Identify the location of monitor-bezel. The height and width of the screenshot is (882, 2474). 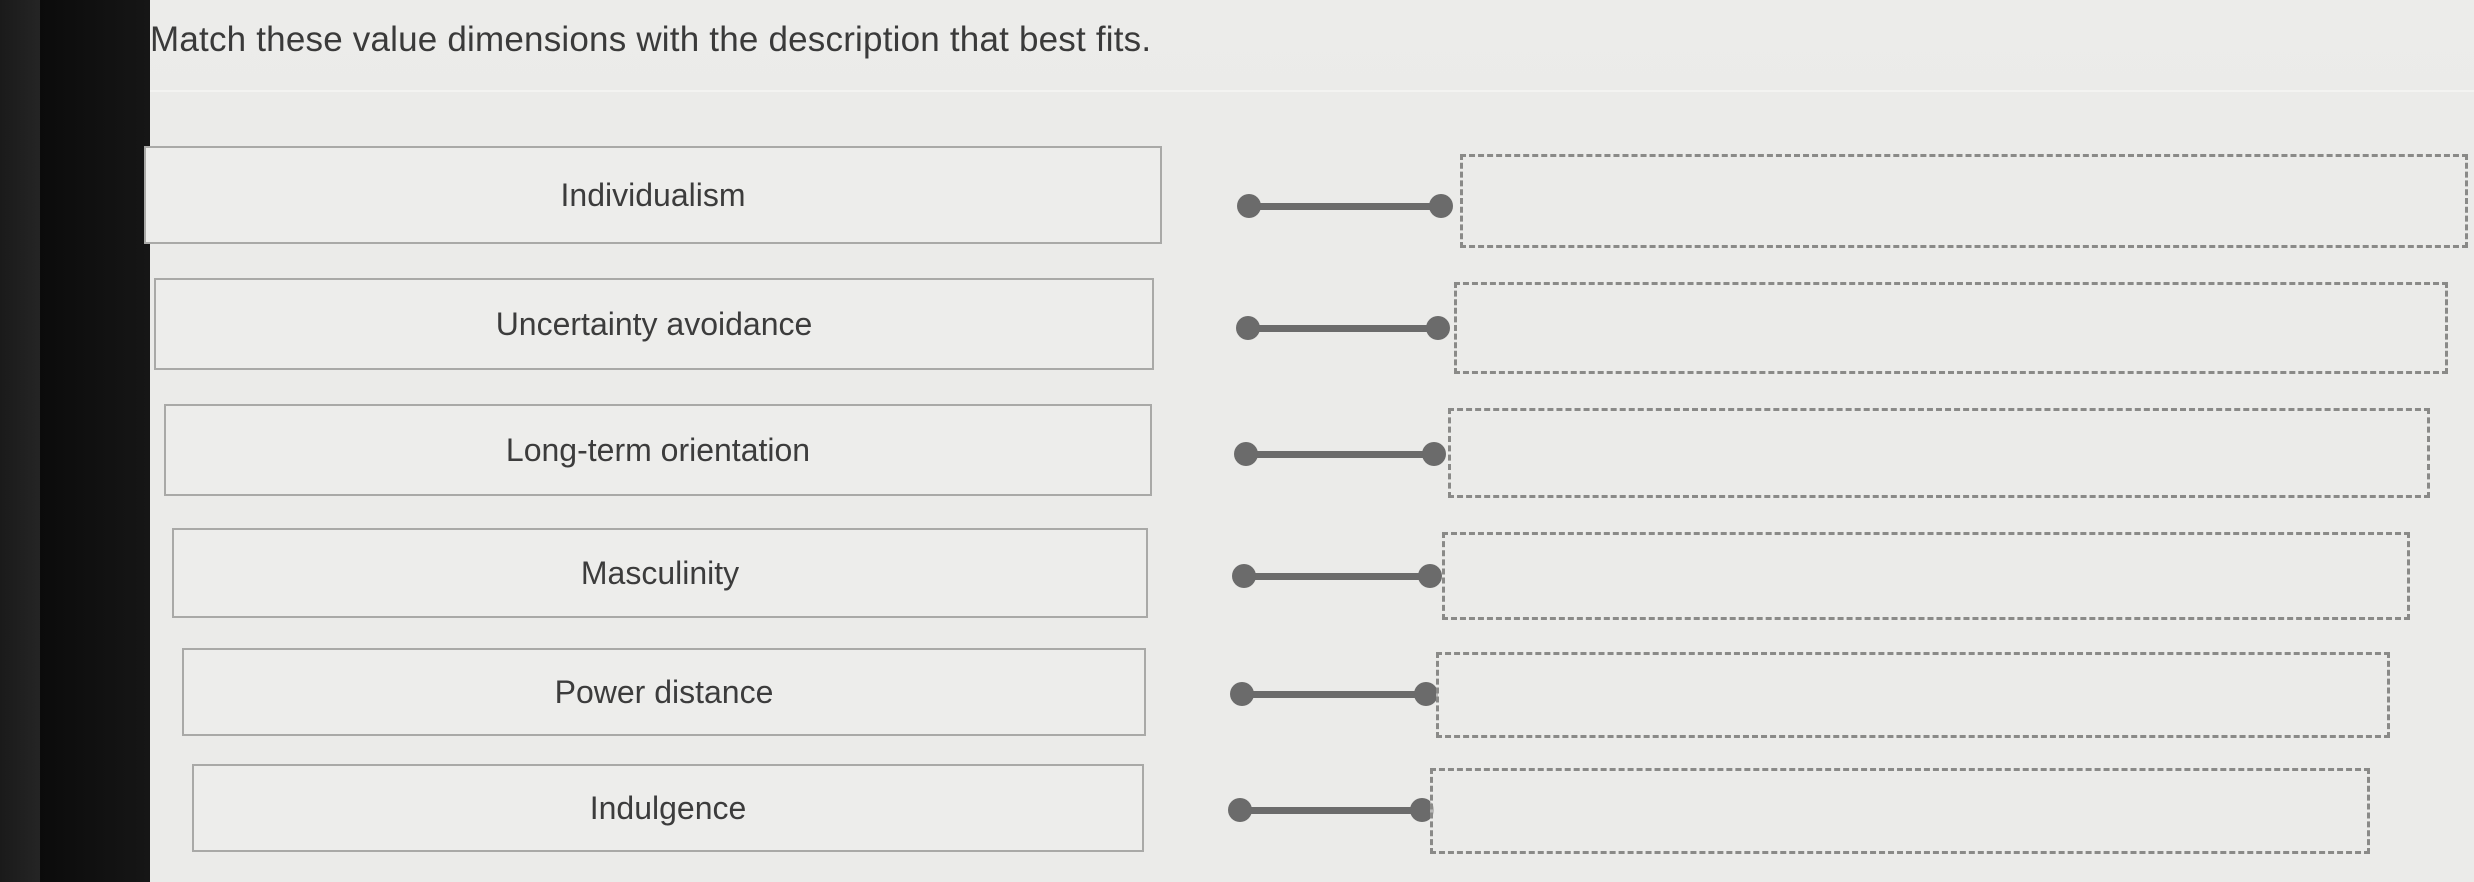
(75, 441).